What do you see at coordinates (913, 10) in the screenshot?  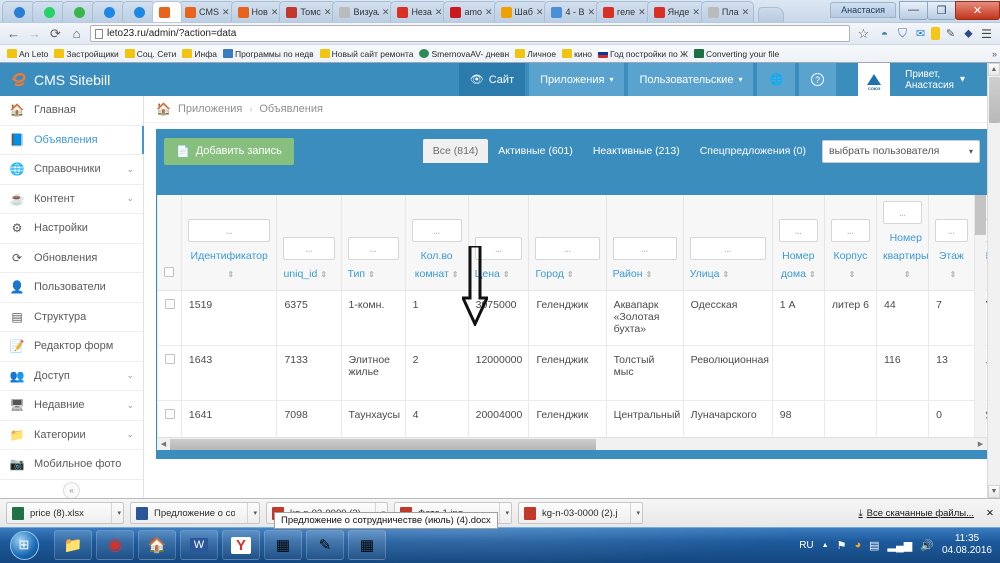 I see `window-minimize-button: —` at bounding box center [913, 10].